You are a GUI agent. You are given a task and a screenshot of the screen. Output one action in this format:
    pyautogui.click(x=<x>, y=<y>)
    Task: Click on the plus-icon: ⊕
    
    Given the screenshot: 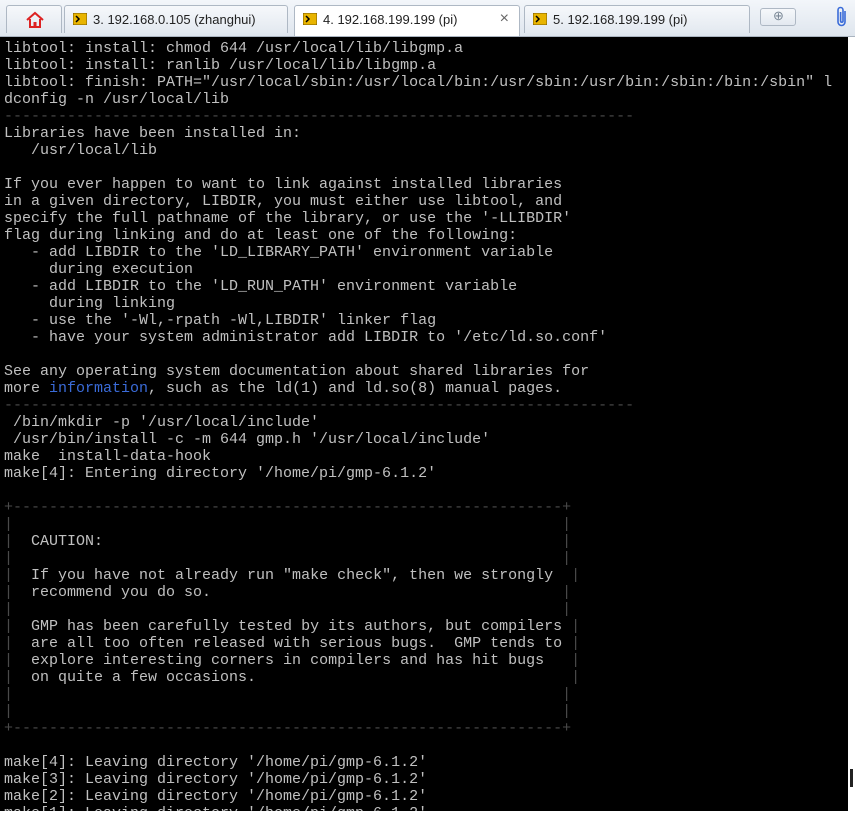 What is the action you would take?
    pyautogui.click(x=778, y=15)
    